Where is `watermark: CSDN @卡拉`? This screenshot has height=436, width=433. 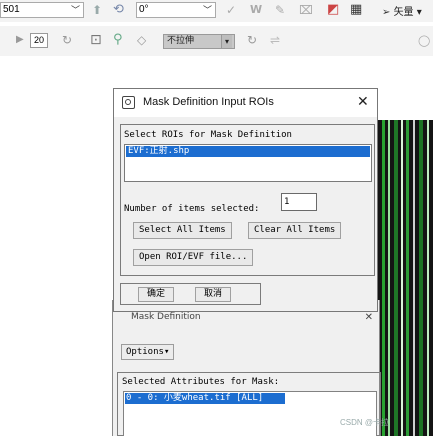 watermark: CSDN @卡拉 is located at coordinates (365, 422).